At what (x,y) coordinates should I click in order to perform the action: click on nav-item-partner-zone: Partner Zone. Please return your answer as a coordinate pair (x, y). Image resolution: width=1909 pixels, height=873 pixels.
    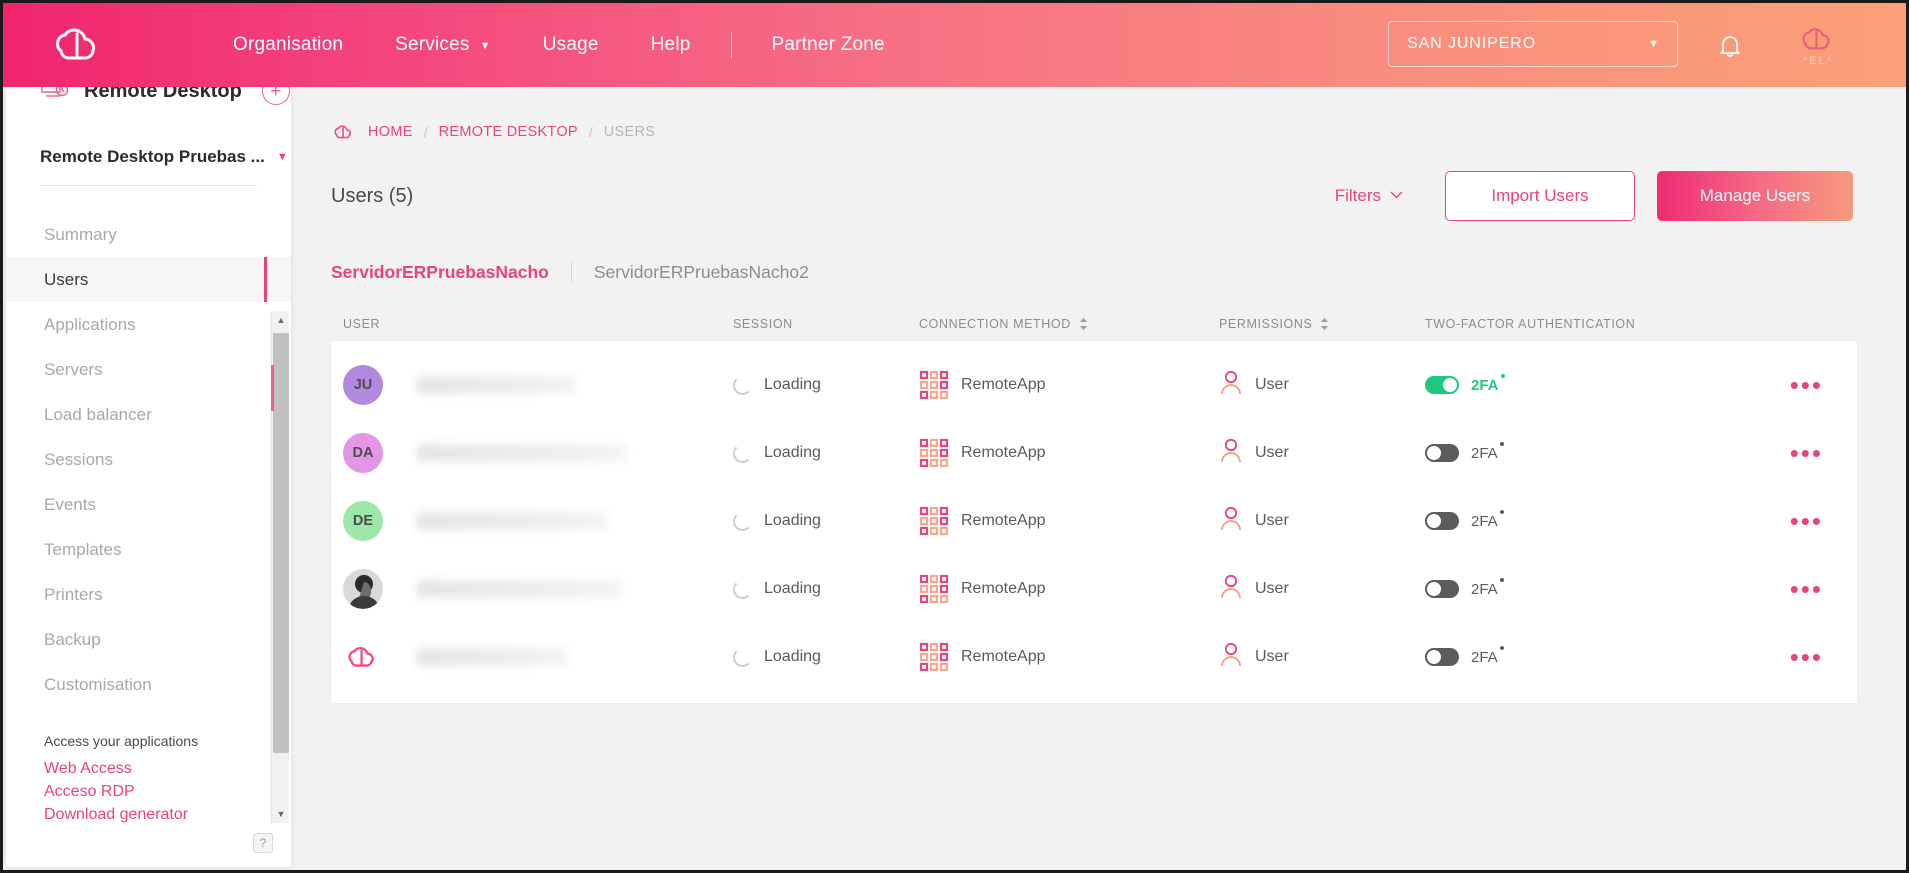
    Looking at the image, I should click on (828, 45).